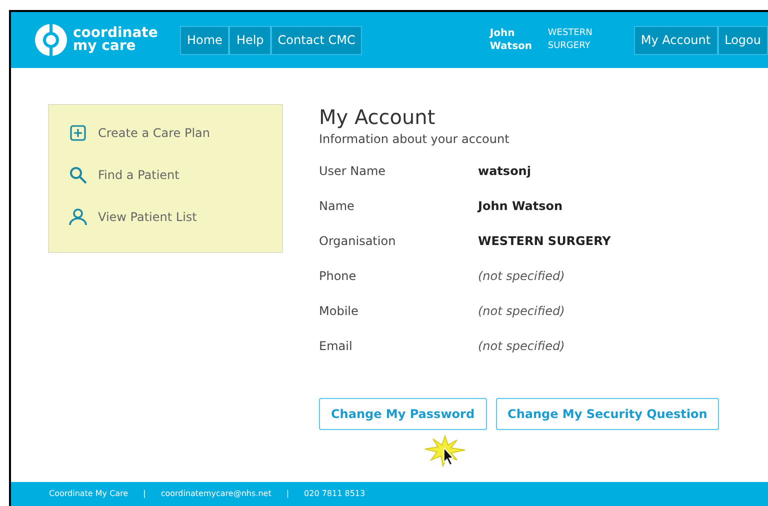 The height and width of the screenshot is (506, 768). I want to click on logo-icon, so click(51, 40).